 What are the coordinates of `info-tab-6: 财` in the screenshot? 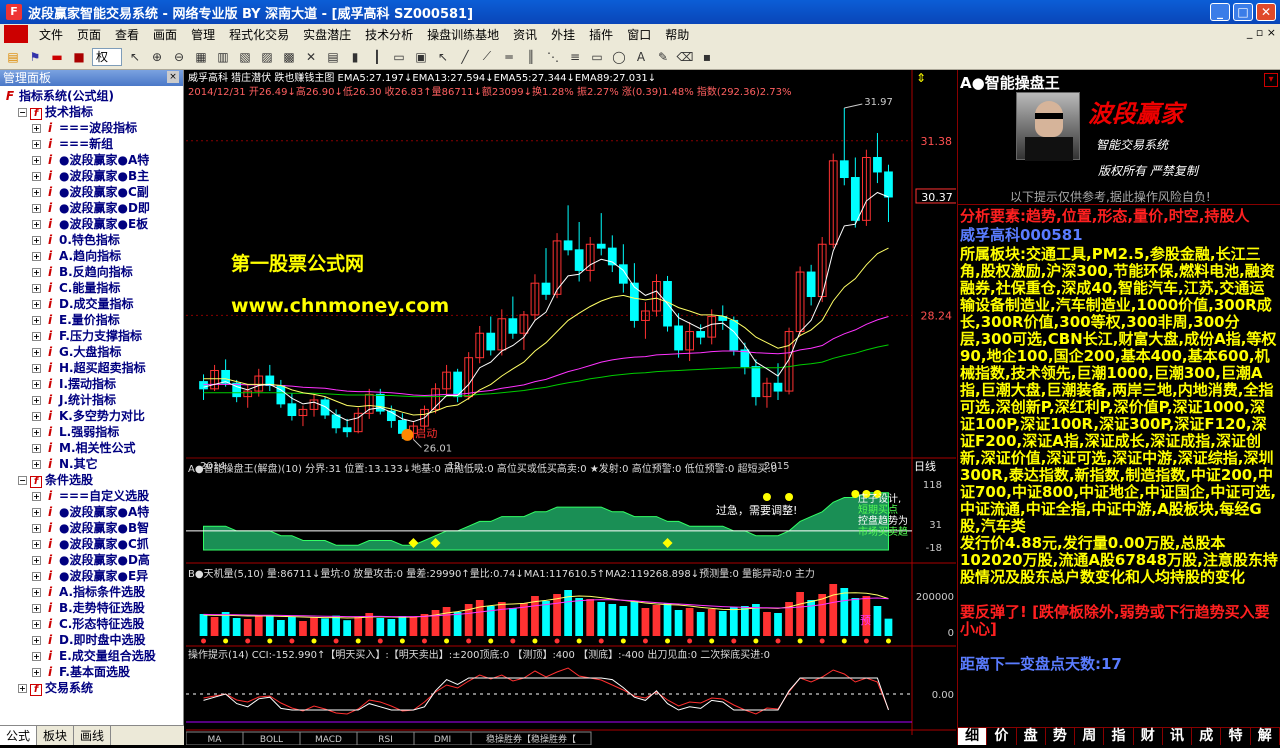 It's located at (1148, 736).